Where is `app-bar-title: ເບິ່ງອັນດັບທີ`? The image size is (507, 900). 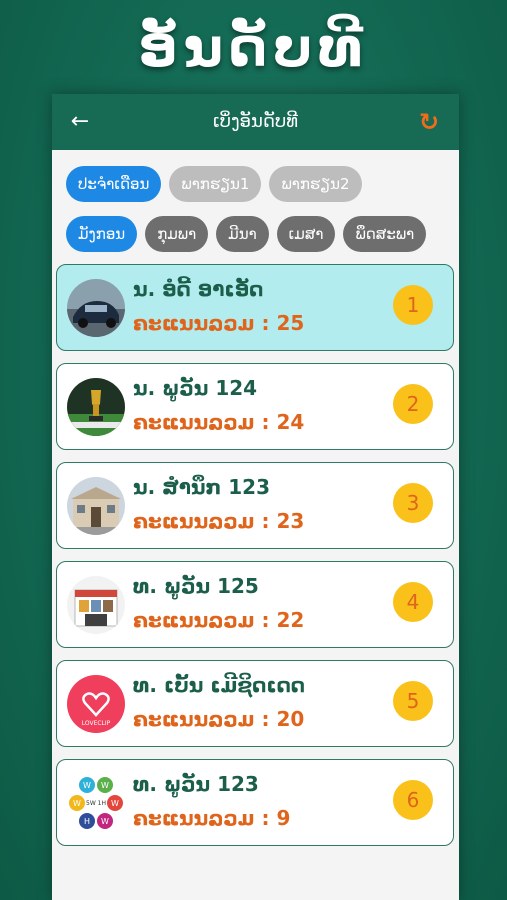 app-bar-title: ເບິ່ງອັນດັບທີ is located at coordinates (255, 121).